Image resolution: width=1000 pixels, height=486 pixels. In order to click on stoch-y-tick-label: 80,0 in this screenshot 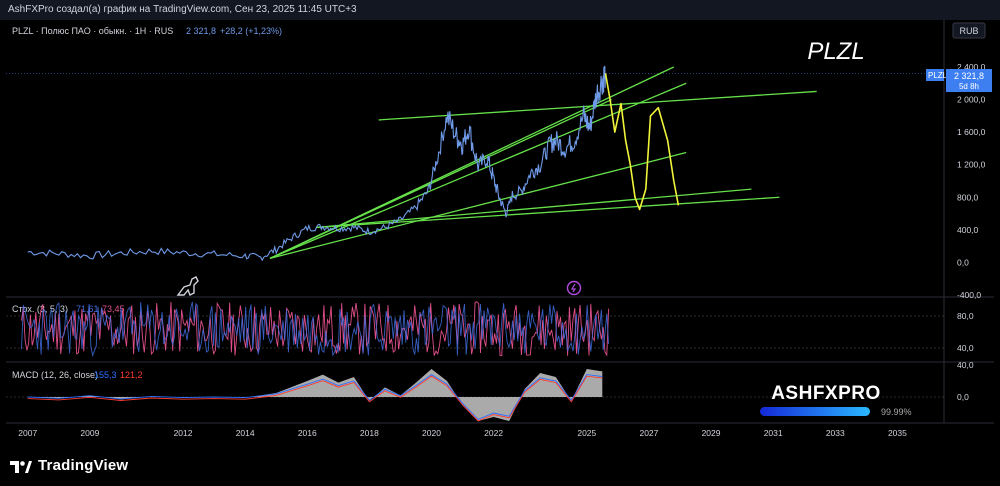, I will do `click(965, 316)`.